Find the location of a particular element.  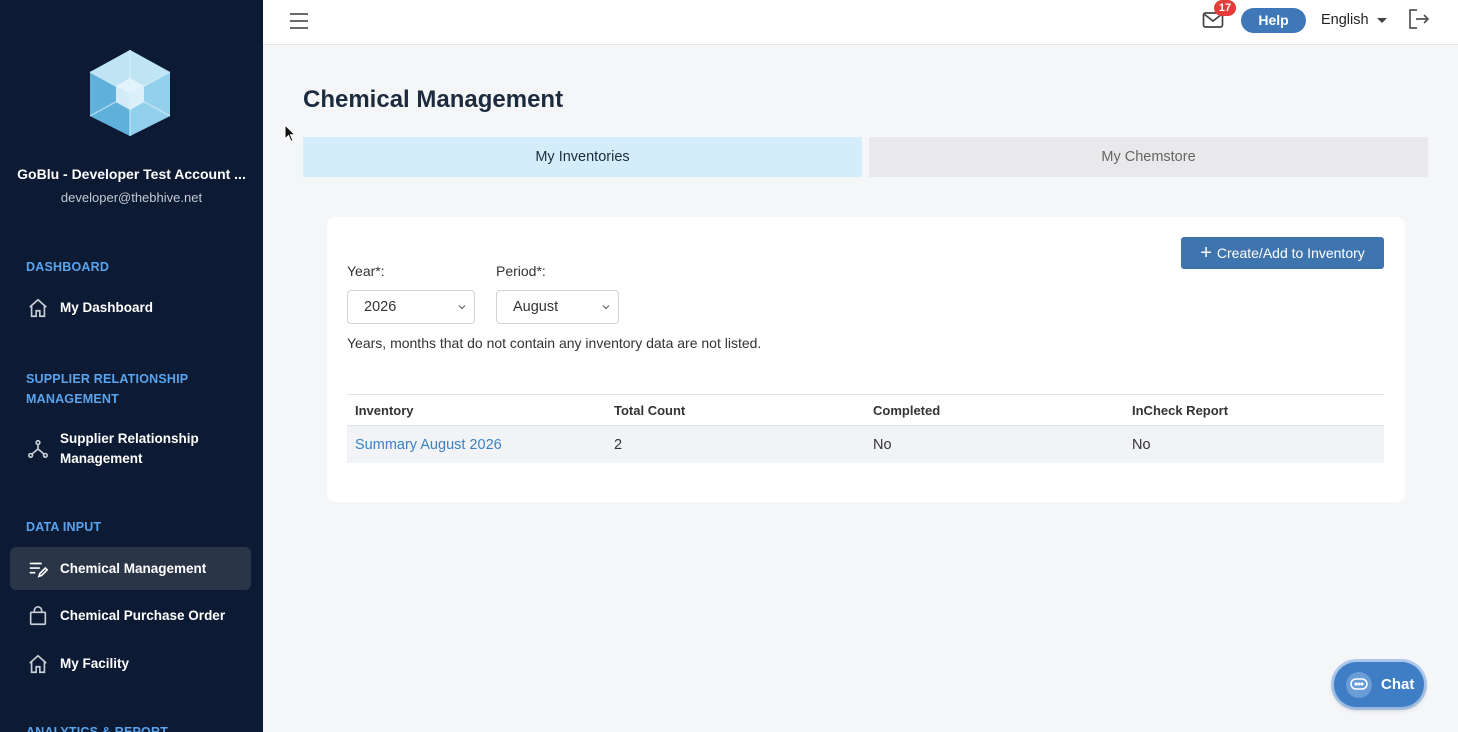

shopping-bag-icon is located at coordinates (38, 616).